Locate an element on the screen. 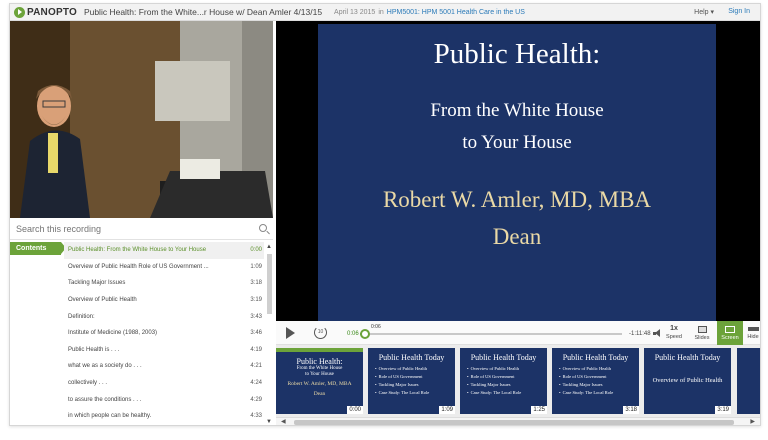 The width and height of the screenshot is (768, 440). screen-button: Screen is located at coordinates (730, 333).